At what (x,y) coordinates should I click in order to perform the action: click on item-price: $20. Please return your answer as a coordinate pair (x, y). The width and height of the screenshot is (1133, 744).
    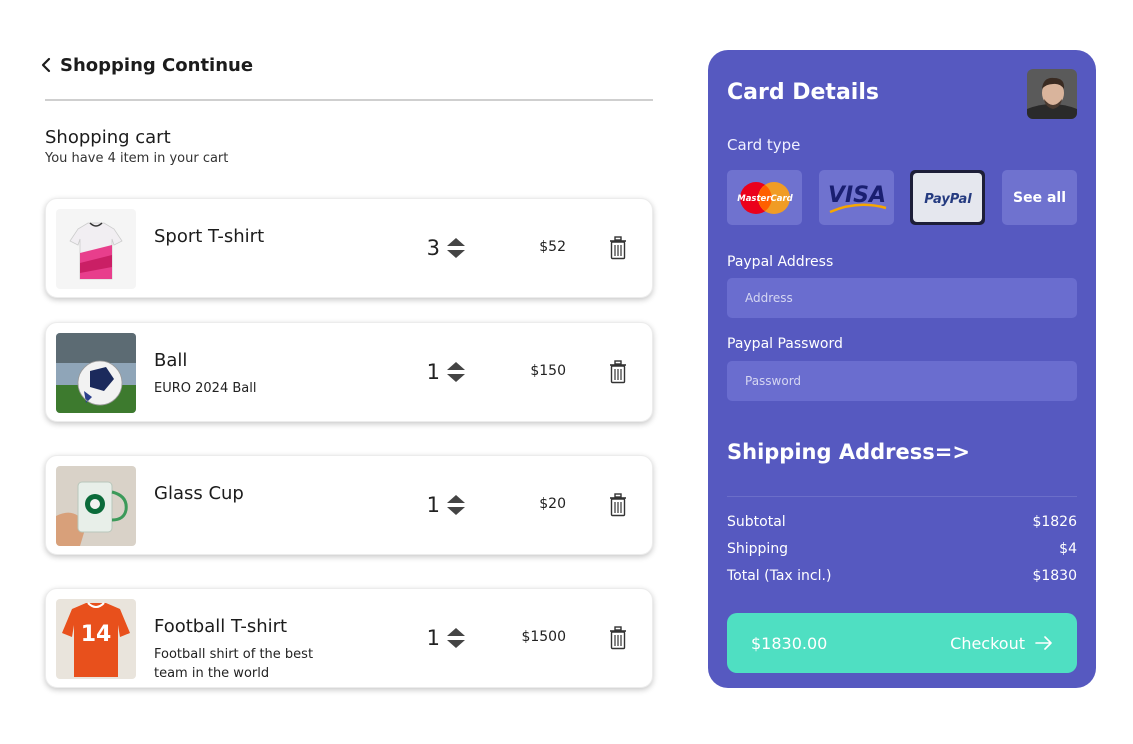
    Looking at the image, I should click on (552, 504).